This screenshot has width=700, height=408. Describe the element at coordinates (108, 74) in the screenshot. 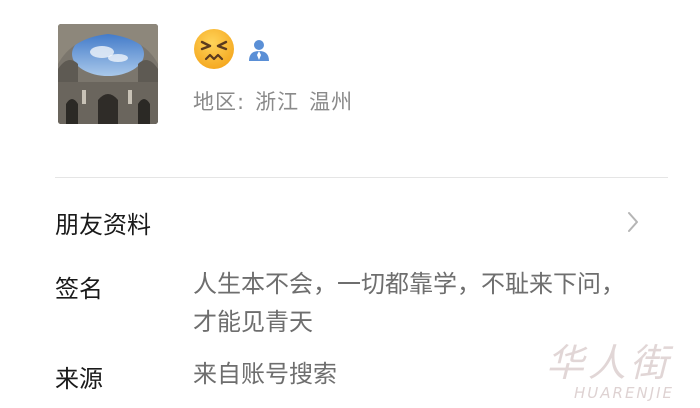

I see `avatar` at that location.